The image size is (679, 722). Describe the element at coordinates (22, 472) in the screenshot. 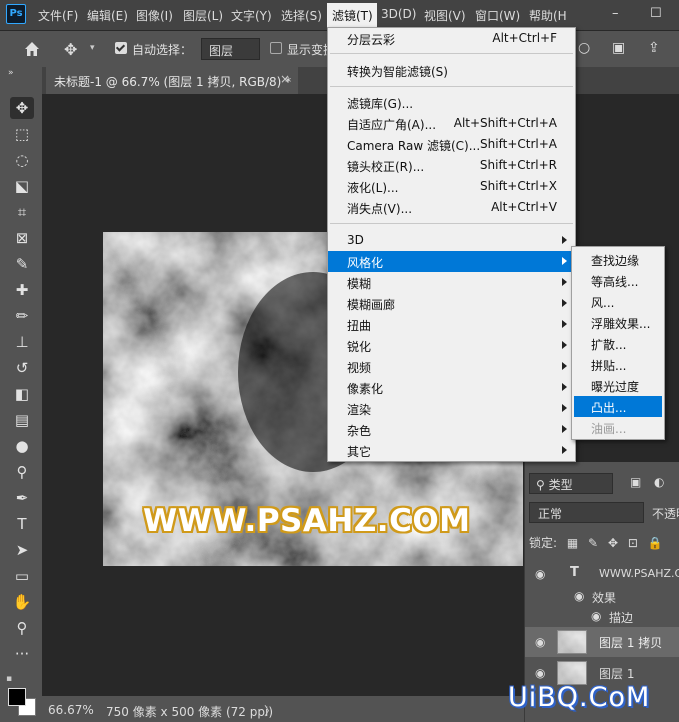

I see `dodge-tool-icon: ⚲` at that location.